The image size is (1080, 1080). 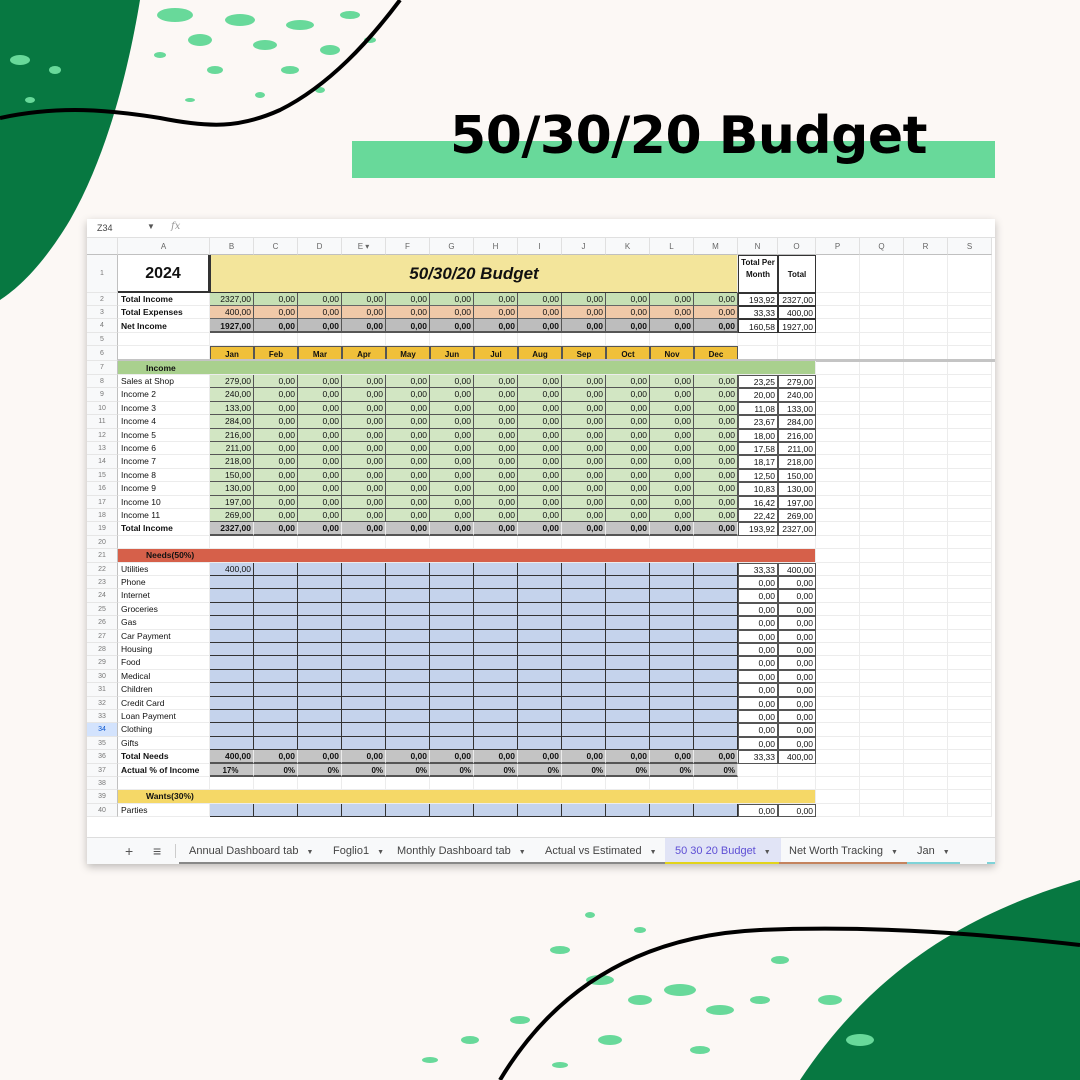 I want to click on column-header-s: S, so click(x=970, y=246).